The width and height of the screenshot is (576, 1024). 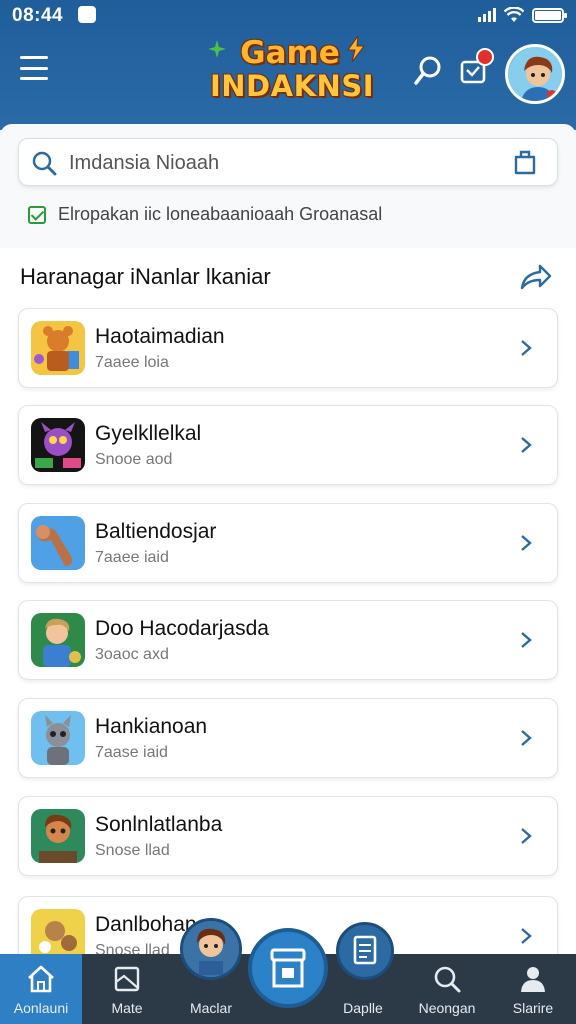 What do you see at coordinates (159, 824) in the screenshot?
I see `game-title: Sonlnlatlanba` at bounding box center [159, 824].